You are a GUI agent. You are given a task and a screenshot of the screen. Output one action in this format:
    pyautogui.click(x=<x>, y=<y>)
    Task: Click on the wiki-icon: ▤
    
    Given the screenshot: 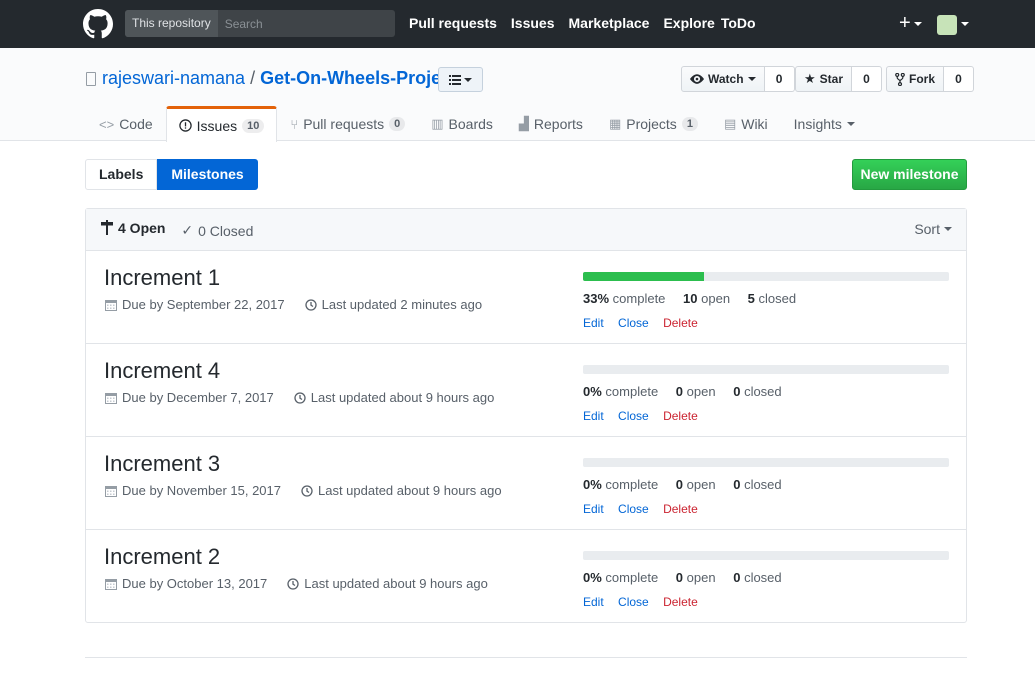 What is the action you would take?
    pyautogui.click(x=730, y=123)
    